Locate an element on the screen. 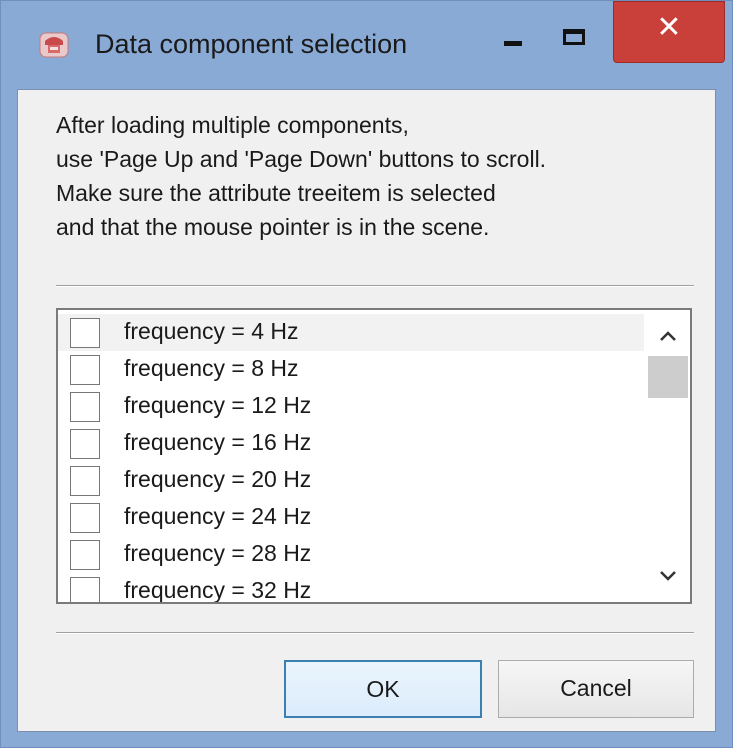  scroll-down-button is located at coordinates (668, 576).